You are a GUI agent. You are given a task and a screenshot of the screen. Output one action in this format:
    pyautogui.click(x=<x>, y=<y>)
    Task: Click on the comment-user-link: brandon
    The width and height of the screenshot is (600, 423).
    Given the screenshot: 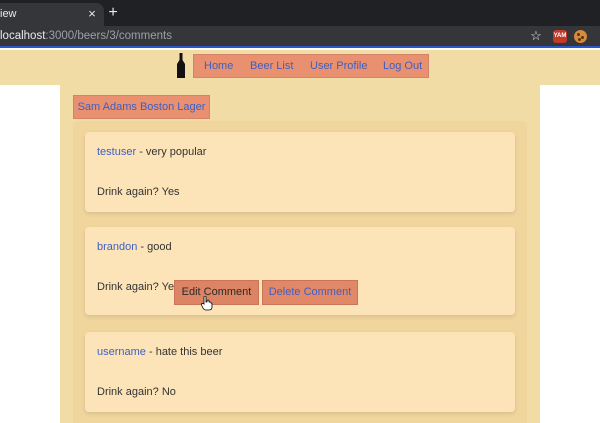 What is the action you would take?
    pyautogui.click(x=117, y=247)
    